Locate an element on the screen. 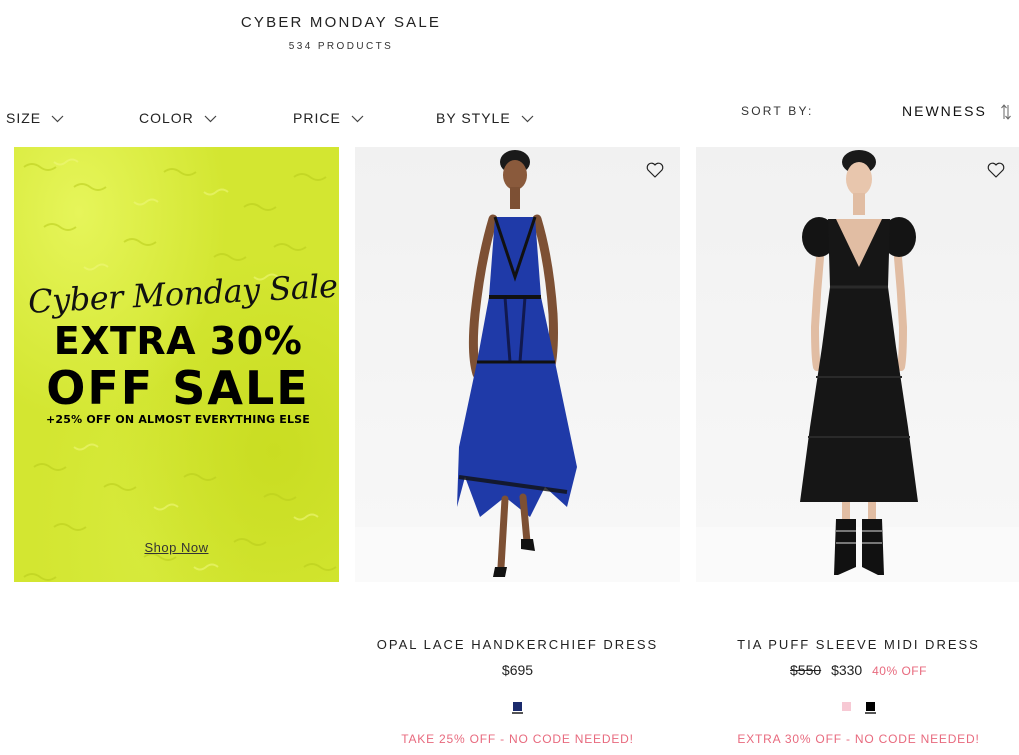  promo-headline-1: EXTRA 30% is located at coordinates (178, 341).